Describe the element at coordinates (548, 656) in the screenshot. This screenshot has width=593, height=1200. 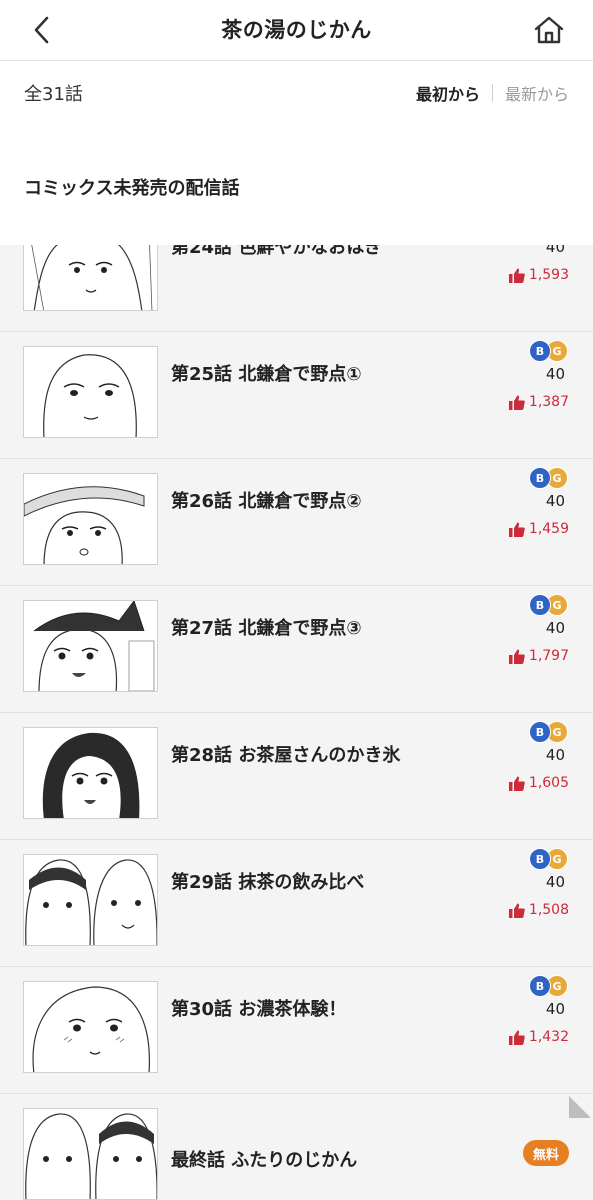
I see `like-count-value: 1,797` at that location.